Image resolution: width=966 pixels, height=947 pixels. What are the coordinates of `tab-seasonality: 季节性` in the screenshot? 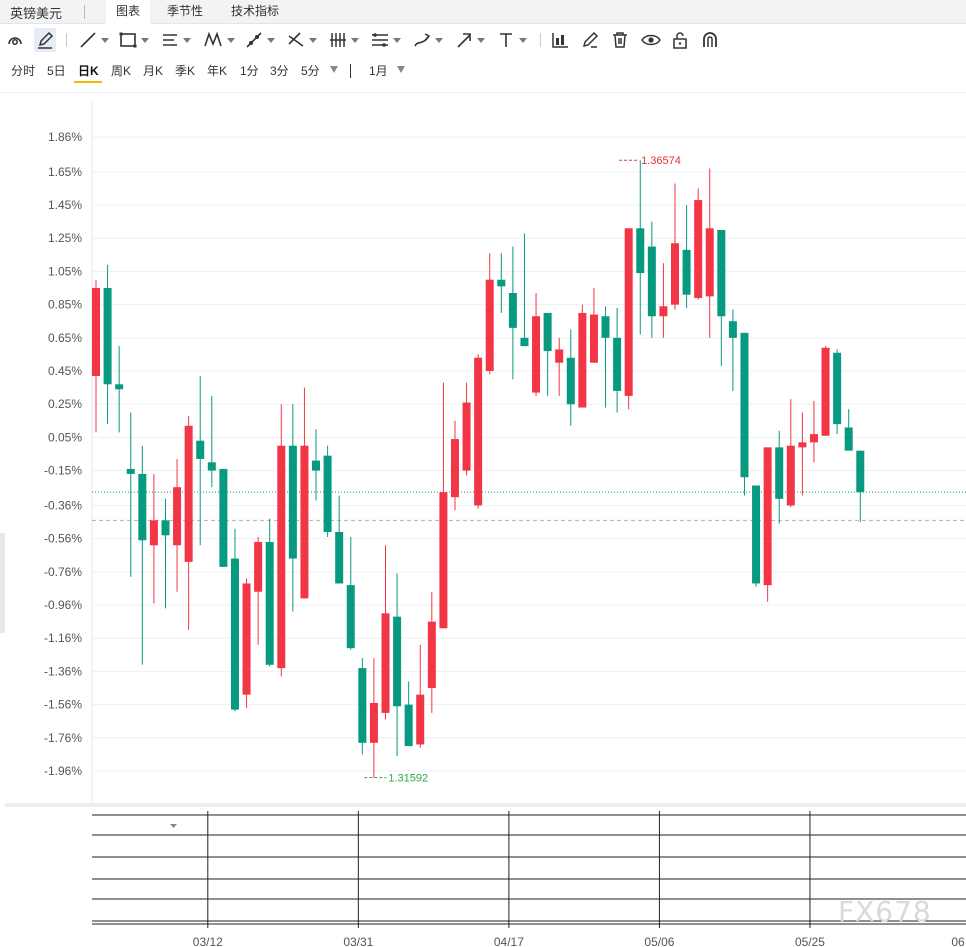 It's located at (185, 12).